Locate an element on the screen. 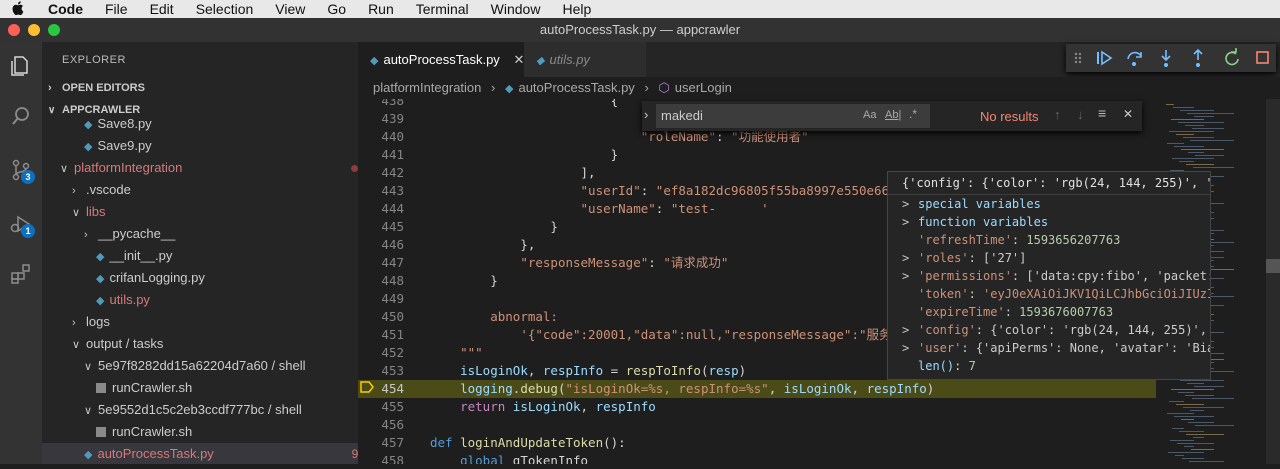  regex-icon: .* is located at coordinates (913, 114).